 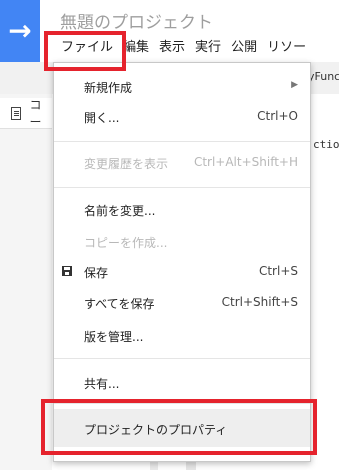 I want to click on menu-item-save-all: すべてを保存 Ctrl+Shift+S, so click(x=182, y=302).